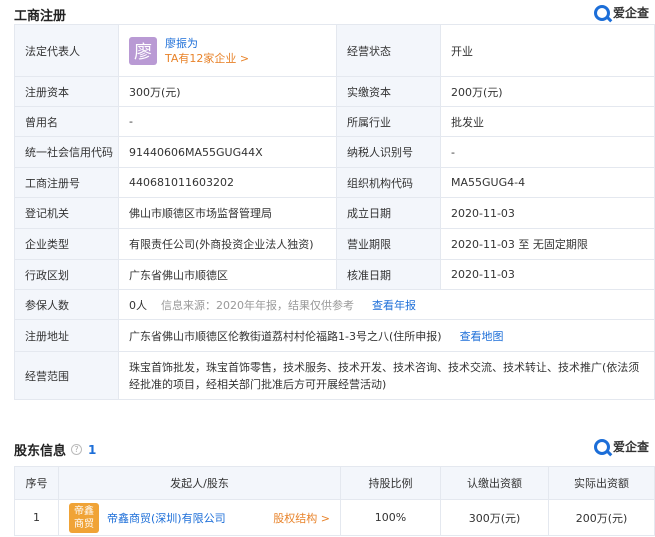 The image size is (655, 537). I want to click on field-value: 佛山市顺德区市场监督管理局, so click(227, 213).